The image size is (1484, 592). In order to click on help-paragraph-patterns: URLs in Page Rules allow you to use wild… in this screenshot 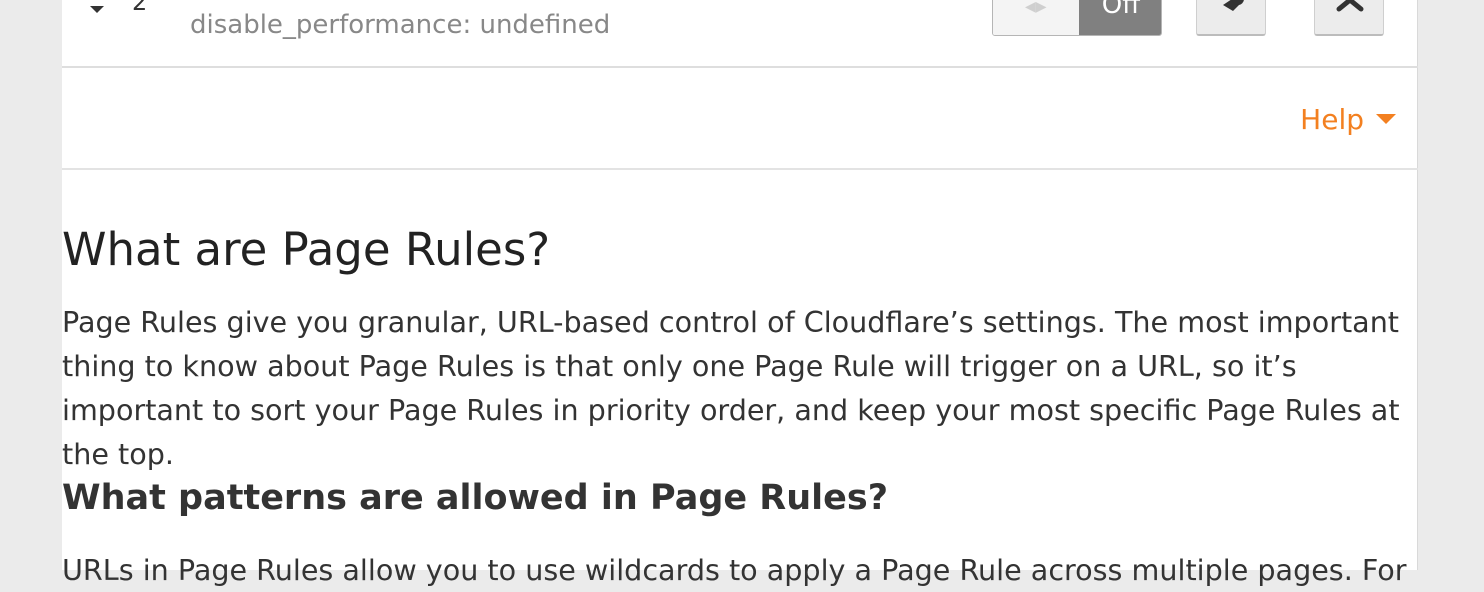, I will do `click(734, 570)`.